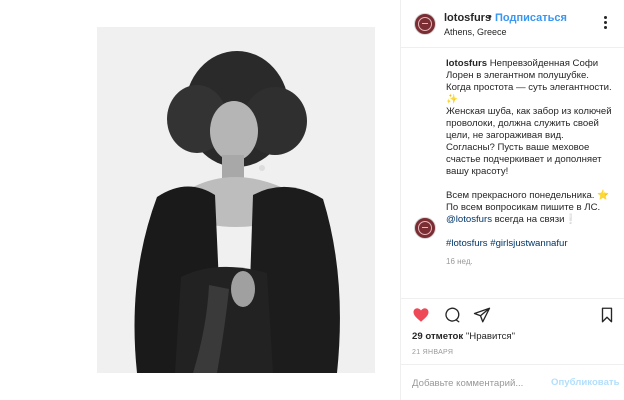 The height and width of the screenshot is (400, 624). What do you see at coordinates (489, 336) in the screenshot?
I see `likes-suffix: "Нравится"` at bounding box center [489, 336].